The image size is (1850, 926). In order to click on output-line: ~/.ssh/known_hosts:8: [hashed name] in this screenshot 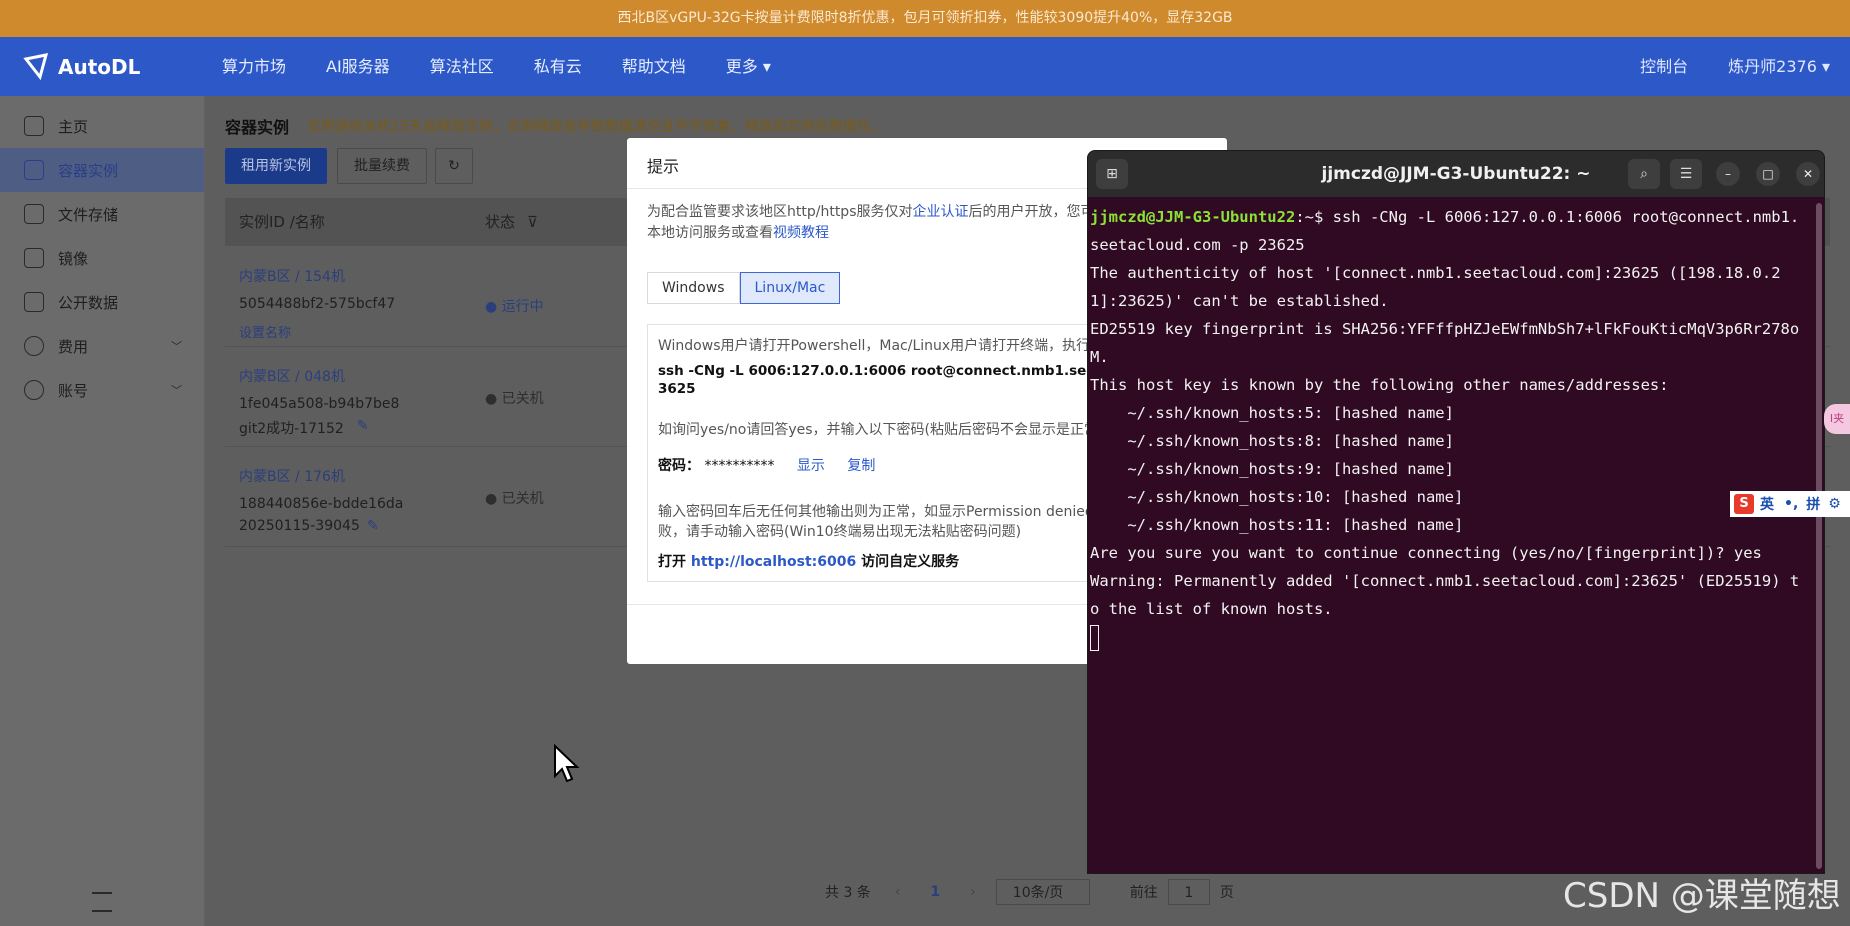, I will do `click(1272, 441)`.